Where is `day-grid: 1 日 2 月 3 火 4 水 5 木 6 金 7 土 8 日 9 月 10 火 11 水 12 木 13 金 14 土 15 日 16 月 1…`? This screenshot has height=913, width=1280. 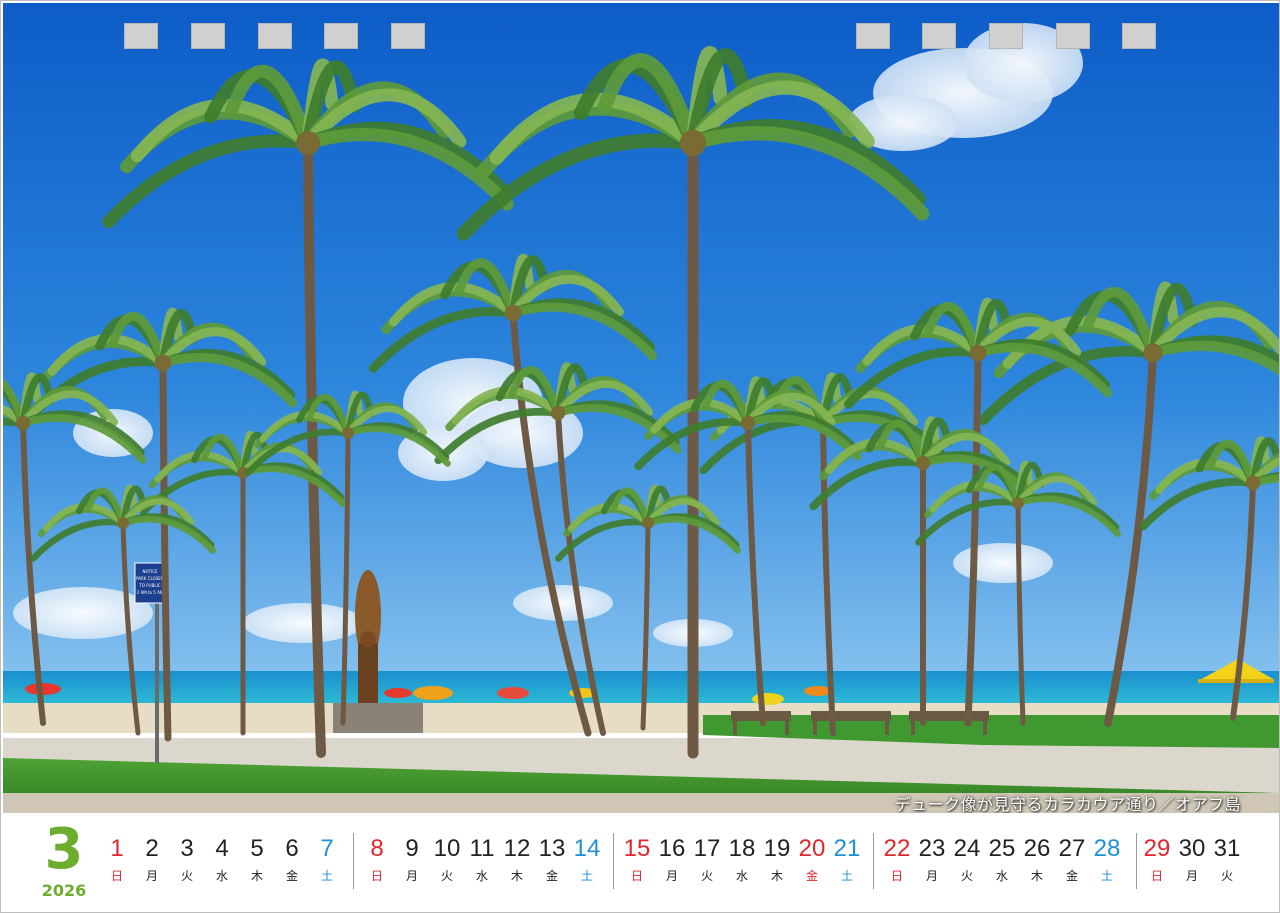
day-grid: 1 日 2 月 3 火 4 水 5 木 6 金 7 土 8 日 9 月 10 火 11 水 12 木 13 金 14 土 15 日 16 月 1… is located at coordinates (679, 870).